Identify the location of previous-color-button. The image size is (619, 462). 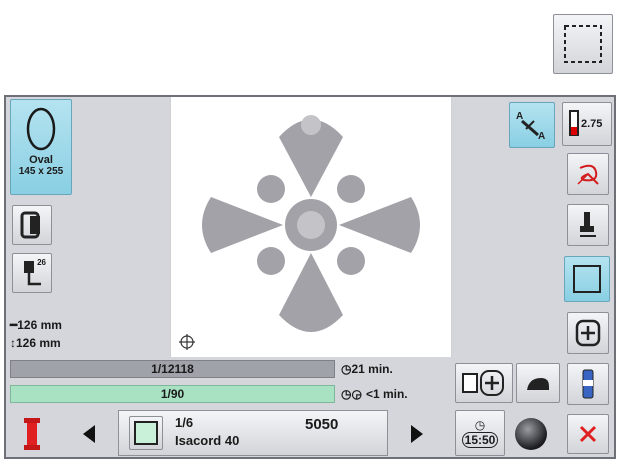
(89, 434).